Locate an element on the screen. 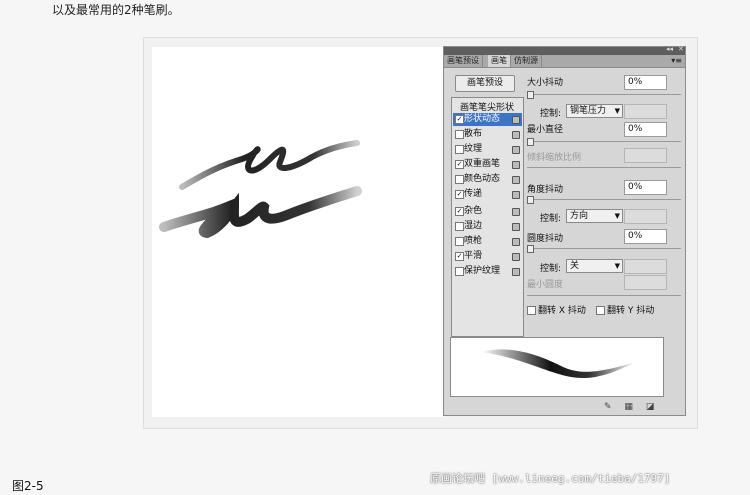 The width and height of the screenshot is (750, 495). checkbox-protect-texture is located at coordinates (459, 271).